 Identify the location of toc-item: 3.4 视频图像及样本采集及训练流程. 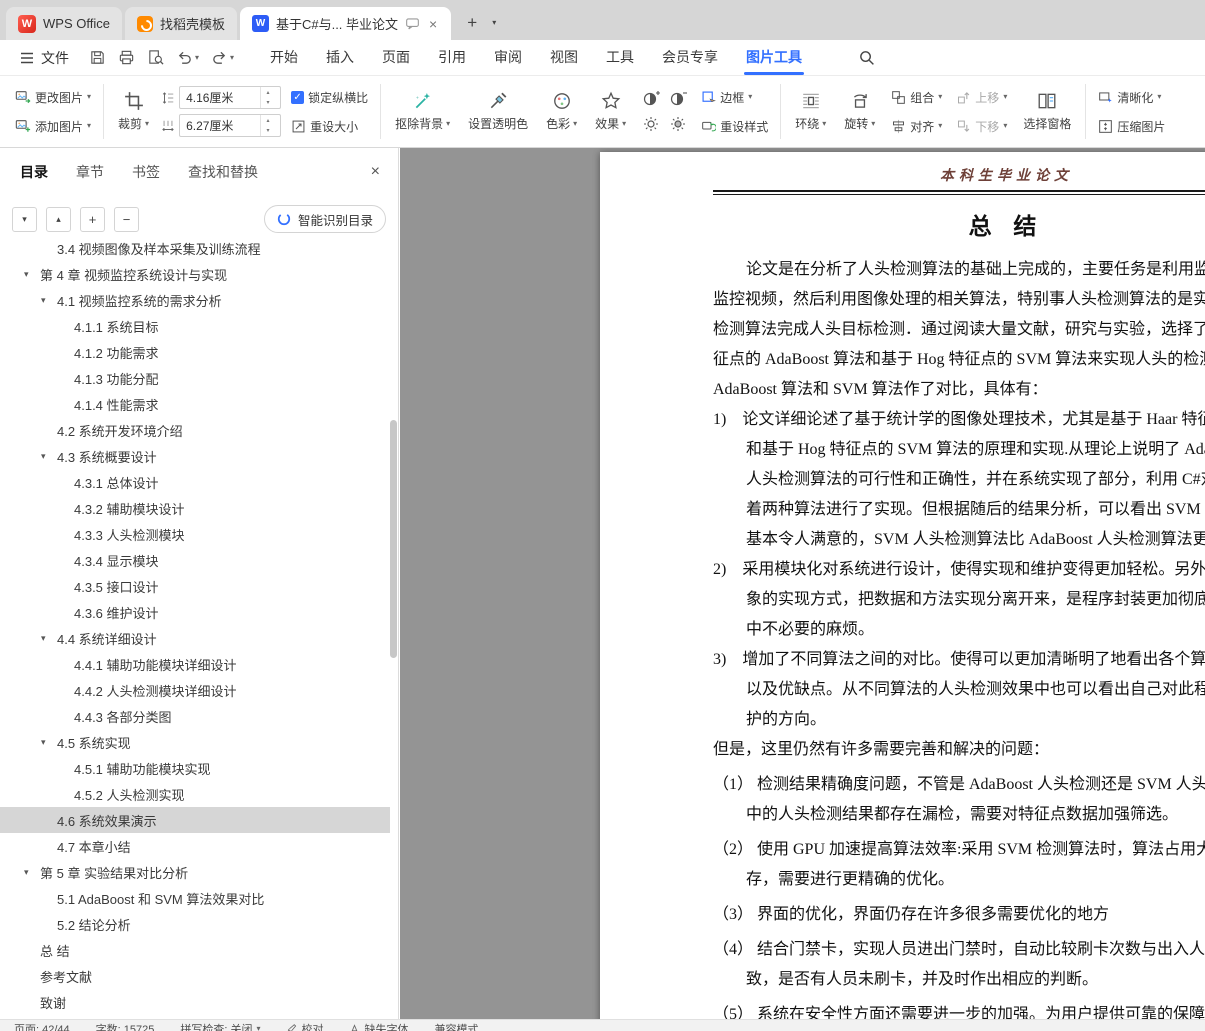
(195, 251).